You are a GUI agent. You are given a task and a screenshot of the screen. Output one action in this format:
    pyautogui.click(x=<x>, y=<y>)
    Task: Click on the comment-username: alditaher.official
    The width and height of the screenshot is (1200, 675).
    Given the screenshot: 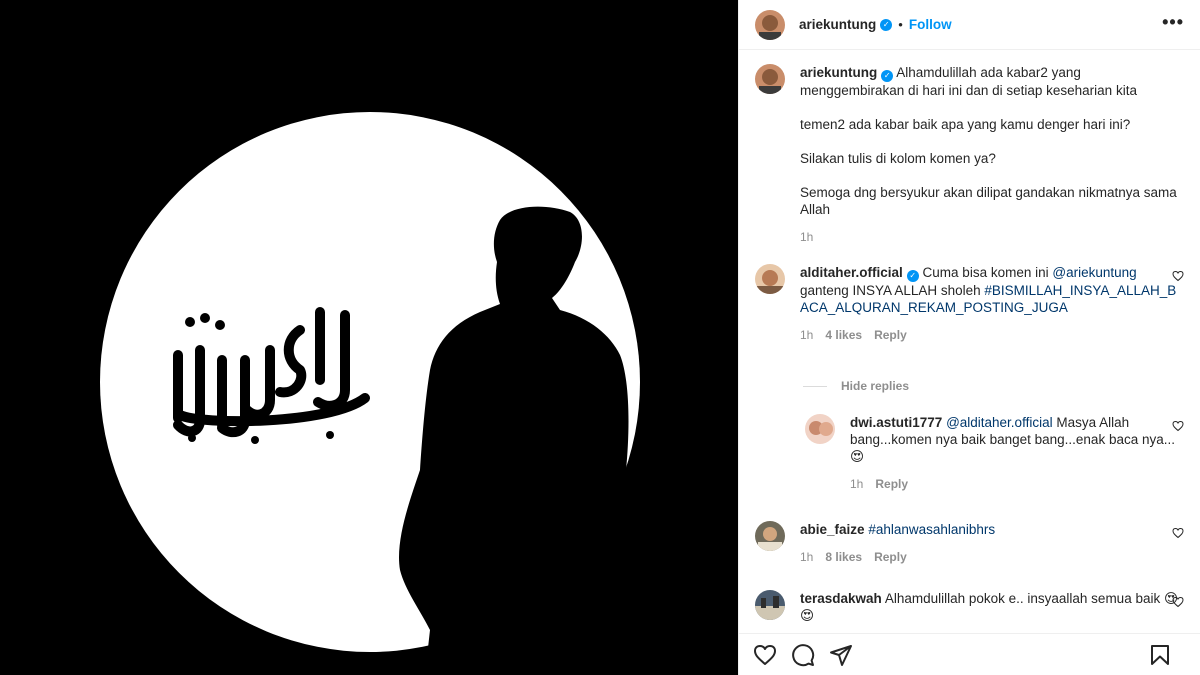 What is the action you would take?
    pyautogui.click(x=851, y=272)
    